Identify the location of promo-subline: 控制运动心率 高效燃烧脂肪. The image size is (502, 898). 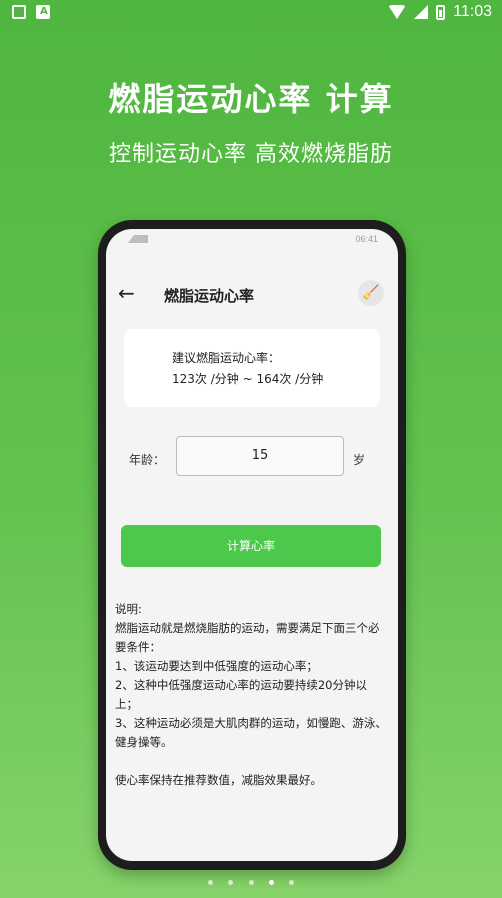
(251, 154).